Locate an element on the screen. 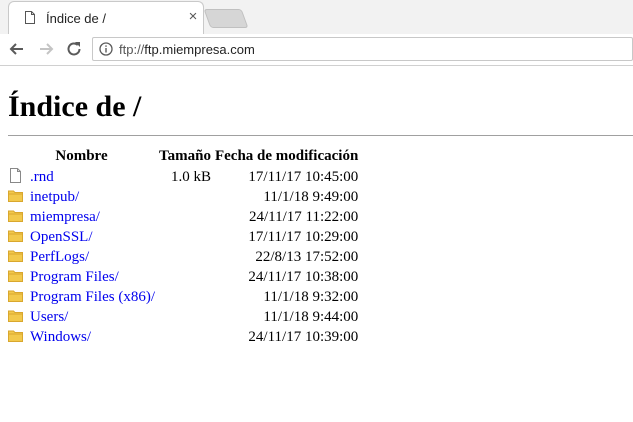 This screenshot has height=422, width=633. entry-link: PerfLogs/ is located at coordinates (59, 257).